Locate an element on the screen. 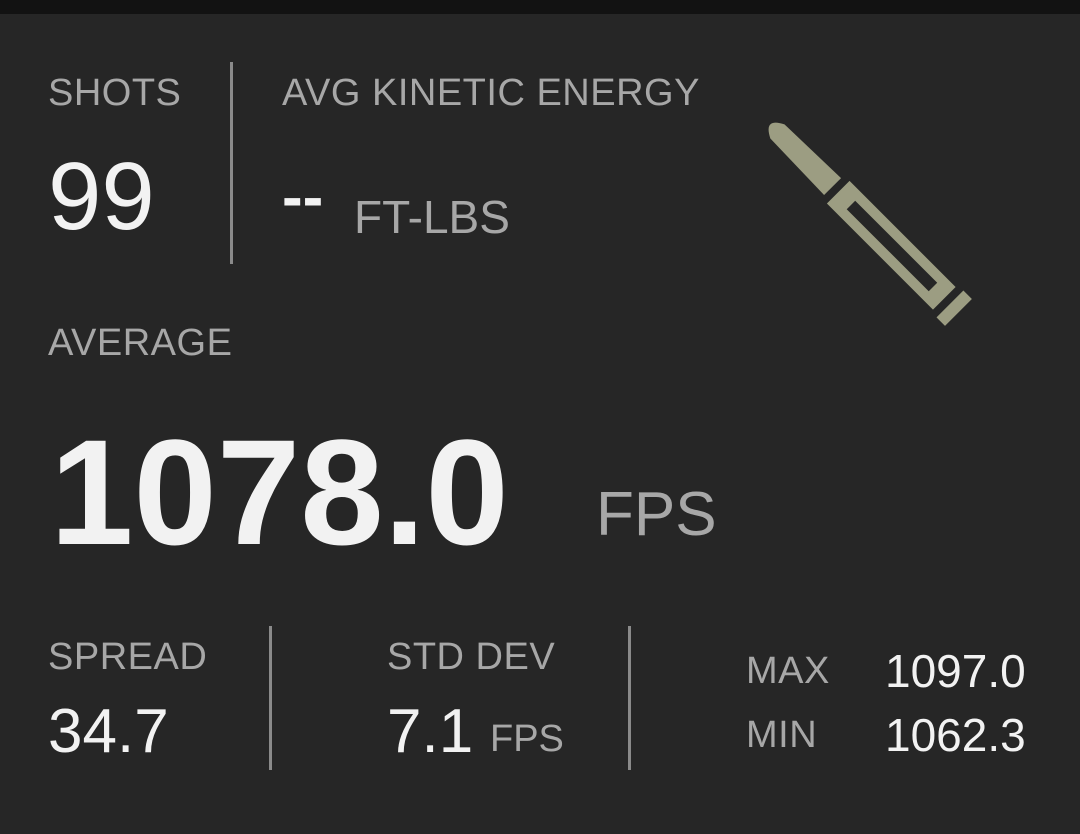 This screenshot has width=1080, height=834. shots-value: 99 is located at coordinates (101, 196).